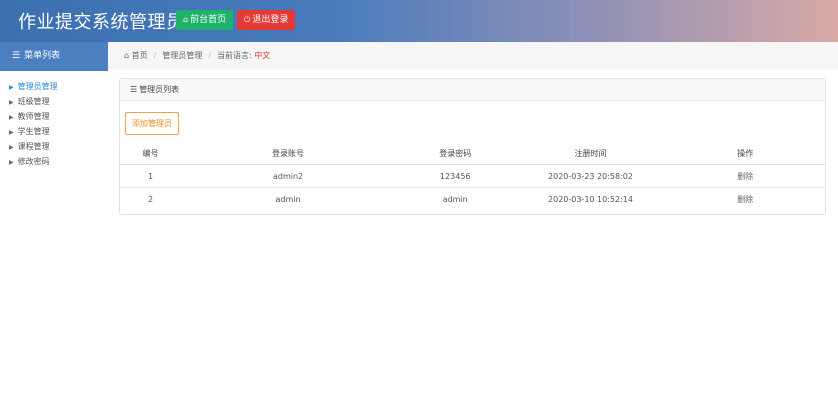 Image resolution: width=838 pixels, height=404 pixels. What do you see at coordinates (288, 199) in the screenshot?
I see `cell-account: admin` at bounding box center [288, 199].